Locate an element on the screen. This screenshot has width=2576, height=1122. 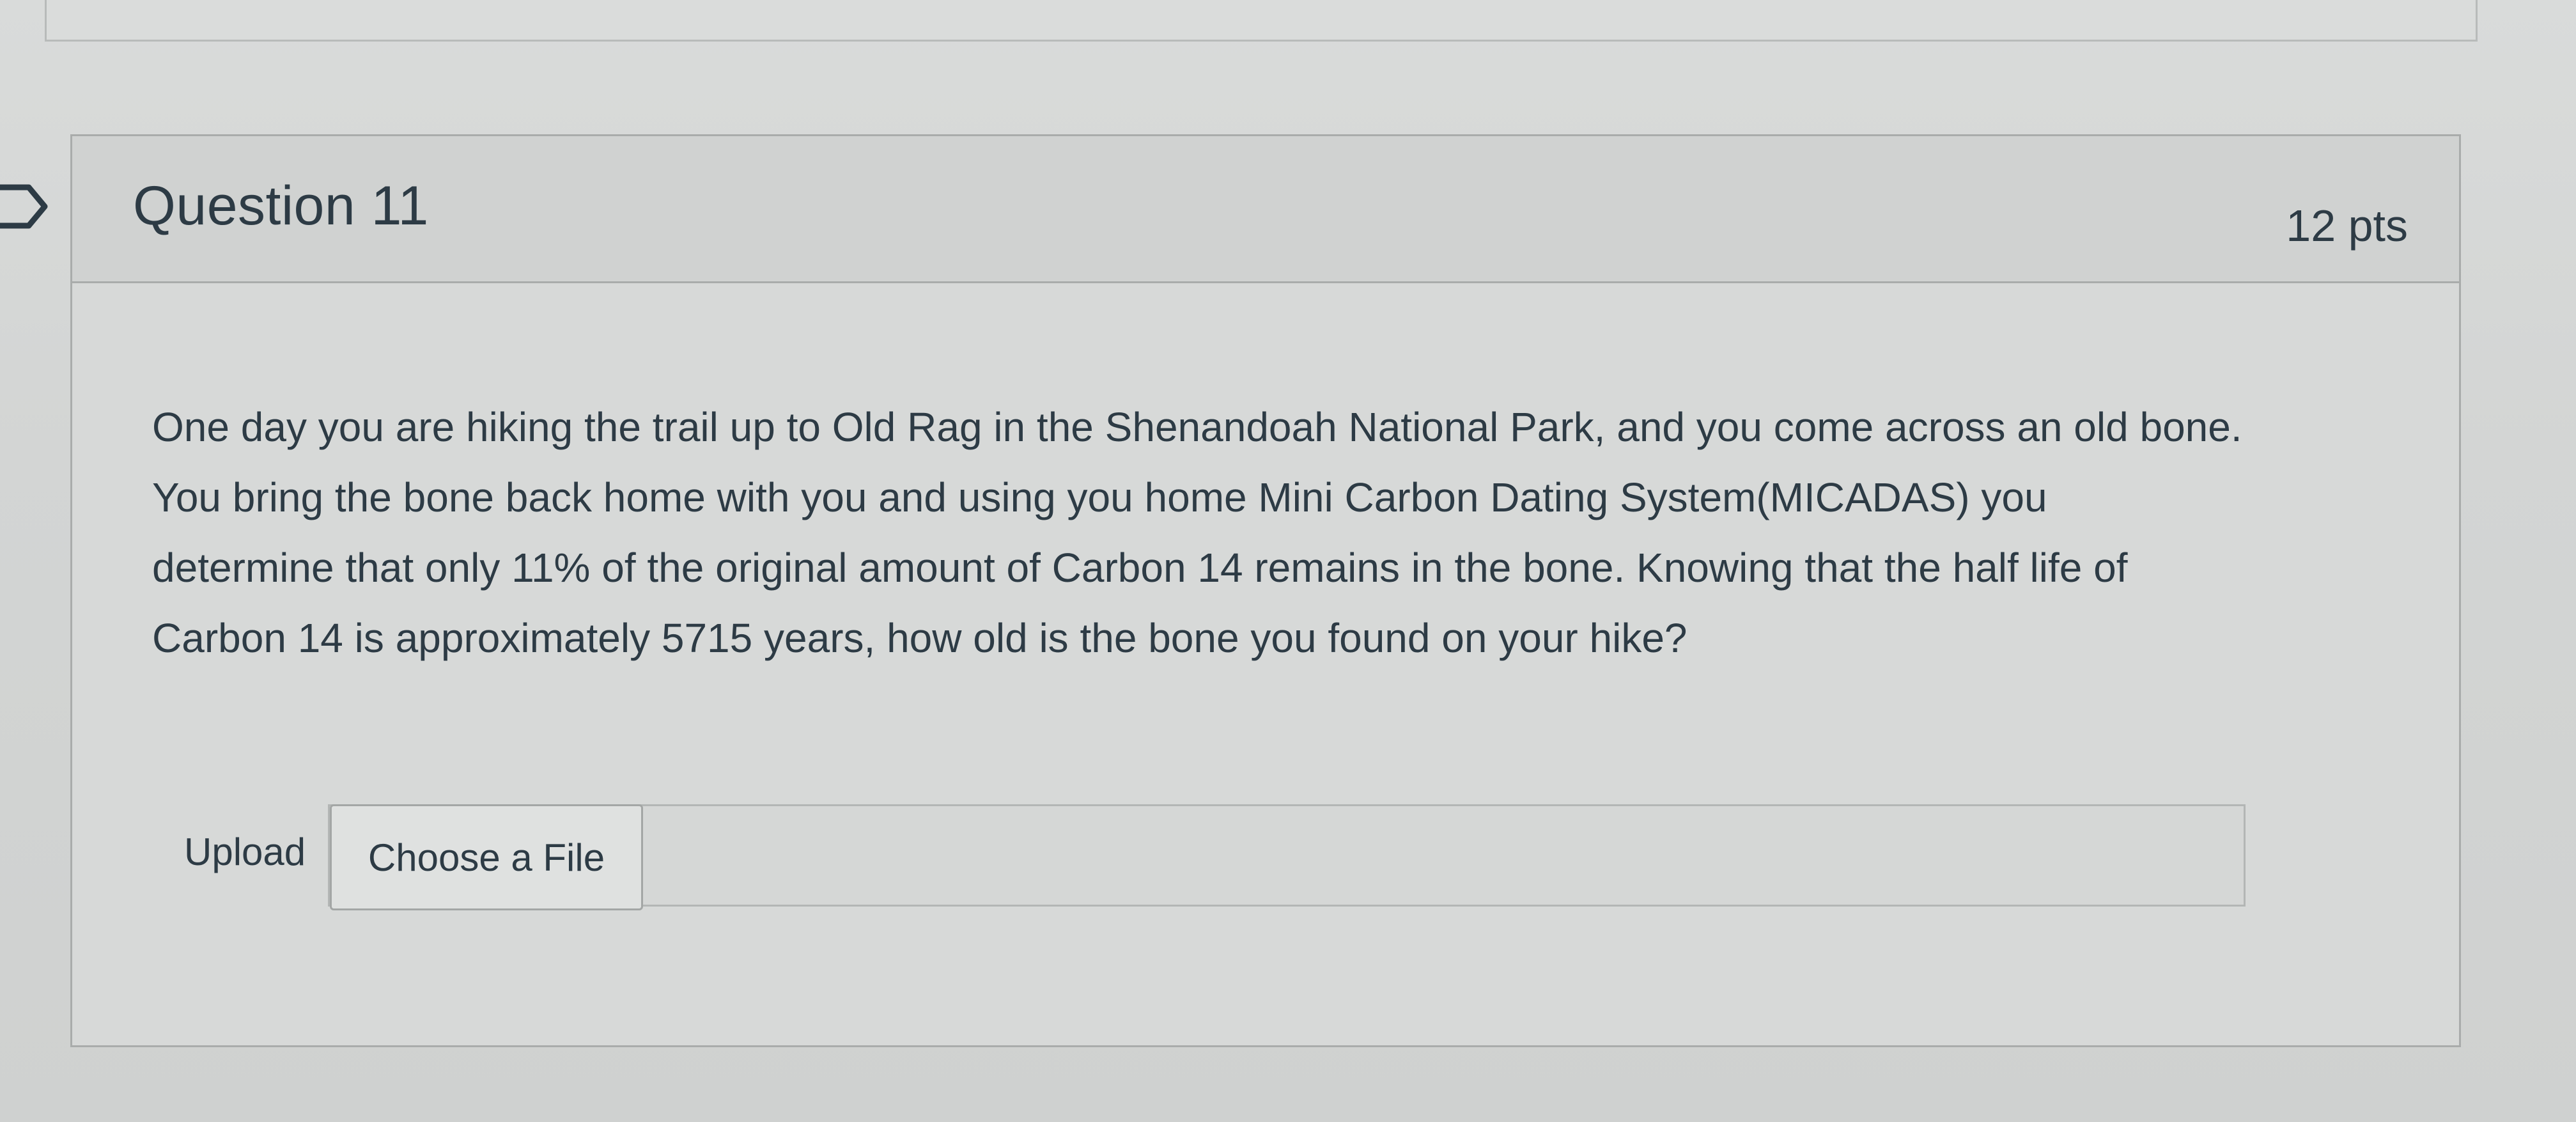
upload-label: Upload is located at coordinates (245, 851).